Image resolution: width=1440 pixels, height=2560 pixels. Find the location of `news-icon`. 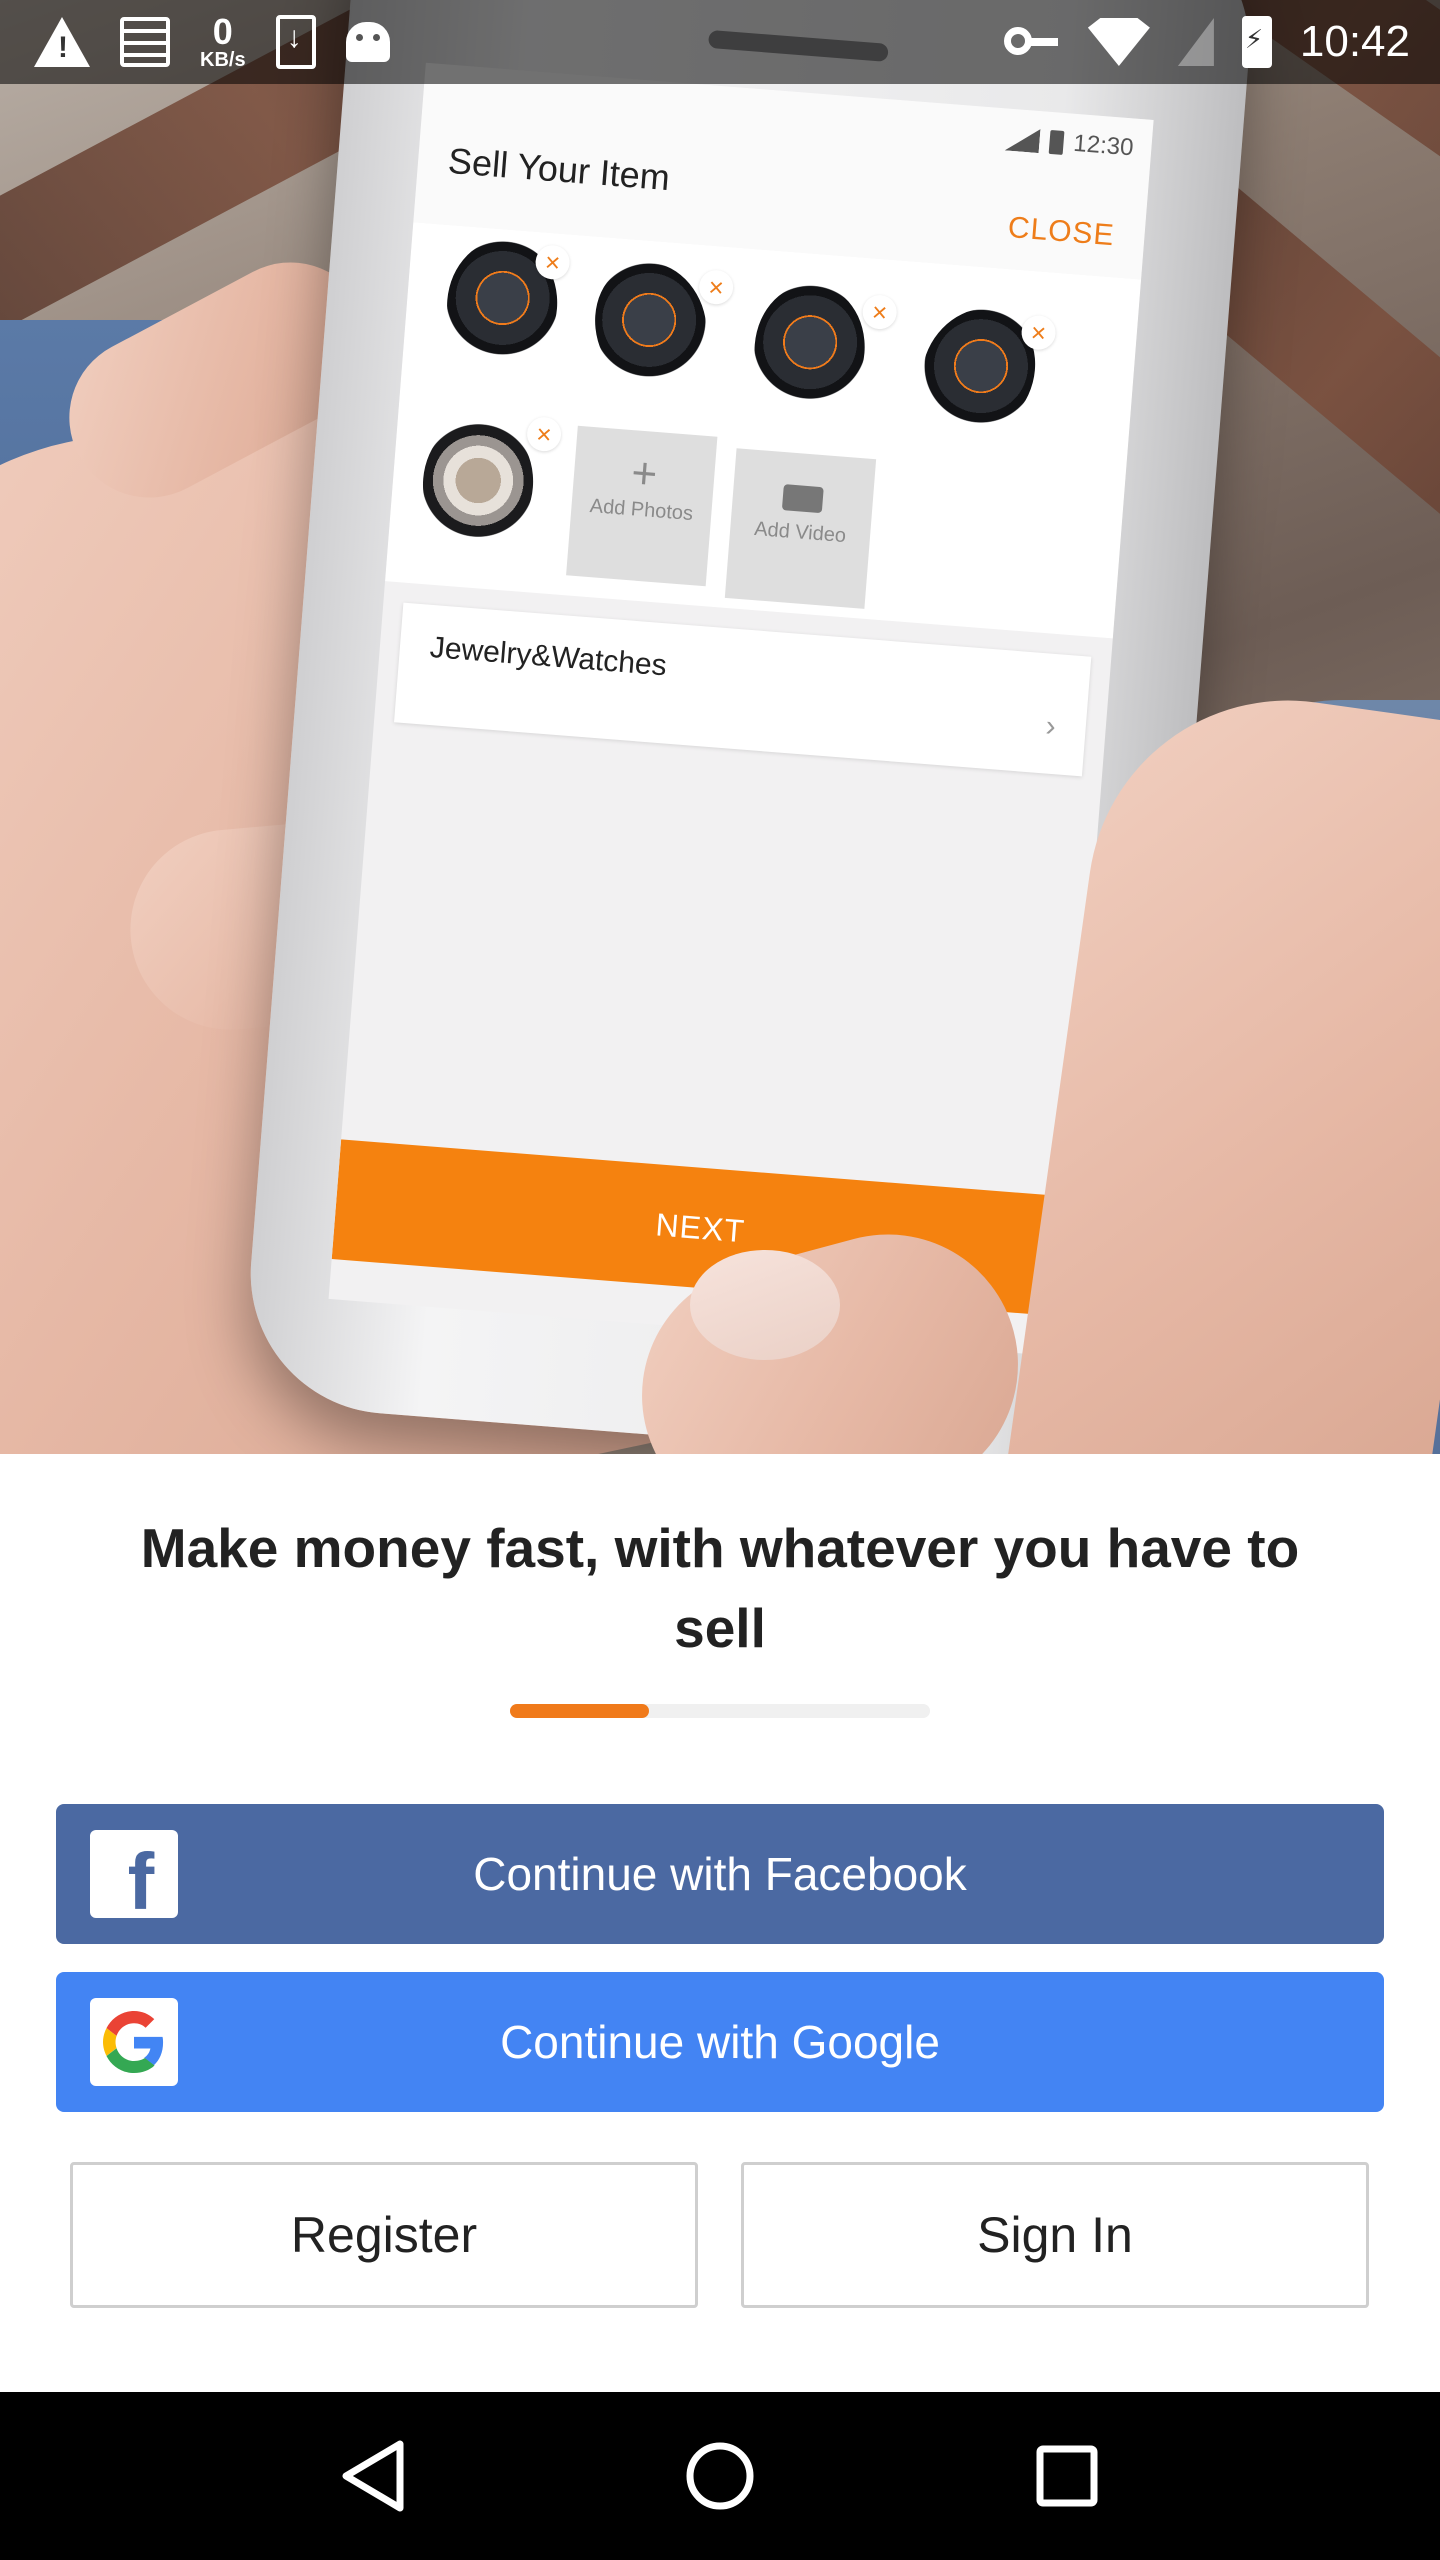

news-icon is located at coordinates (145, 42).